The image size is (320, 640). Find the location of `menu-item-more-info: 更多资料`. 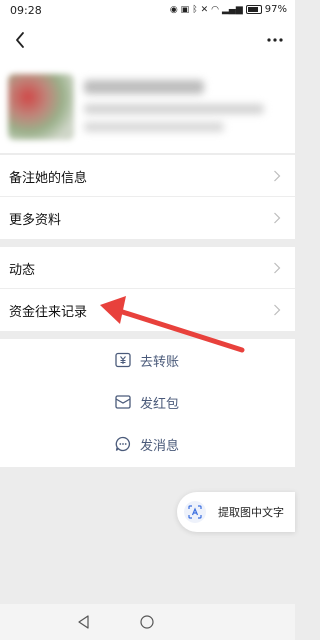

menu-item-more-info: 更多资料 is located at coordinates (147, 218).